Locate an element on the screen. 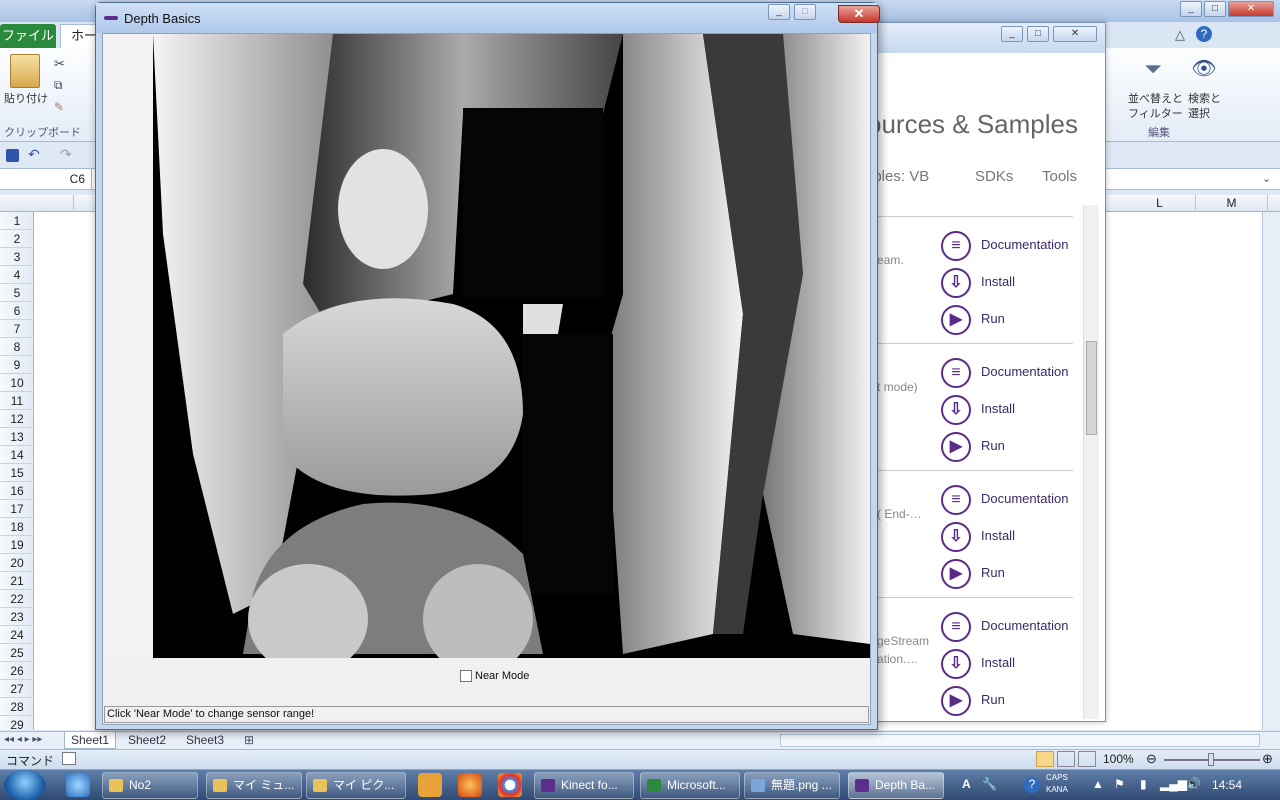  insert-sheet-icon: ⊞ is located at coordinates (249, 740).